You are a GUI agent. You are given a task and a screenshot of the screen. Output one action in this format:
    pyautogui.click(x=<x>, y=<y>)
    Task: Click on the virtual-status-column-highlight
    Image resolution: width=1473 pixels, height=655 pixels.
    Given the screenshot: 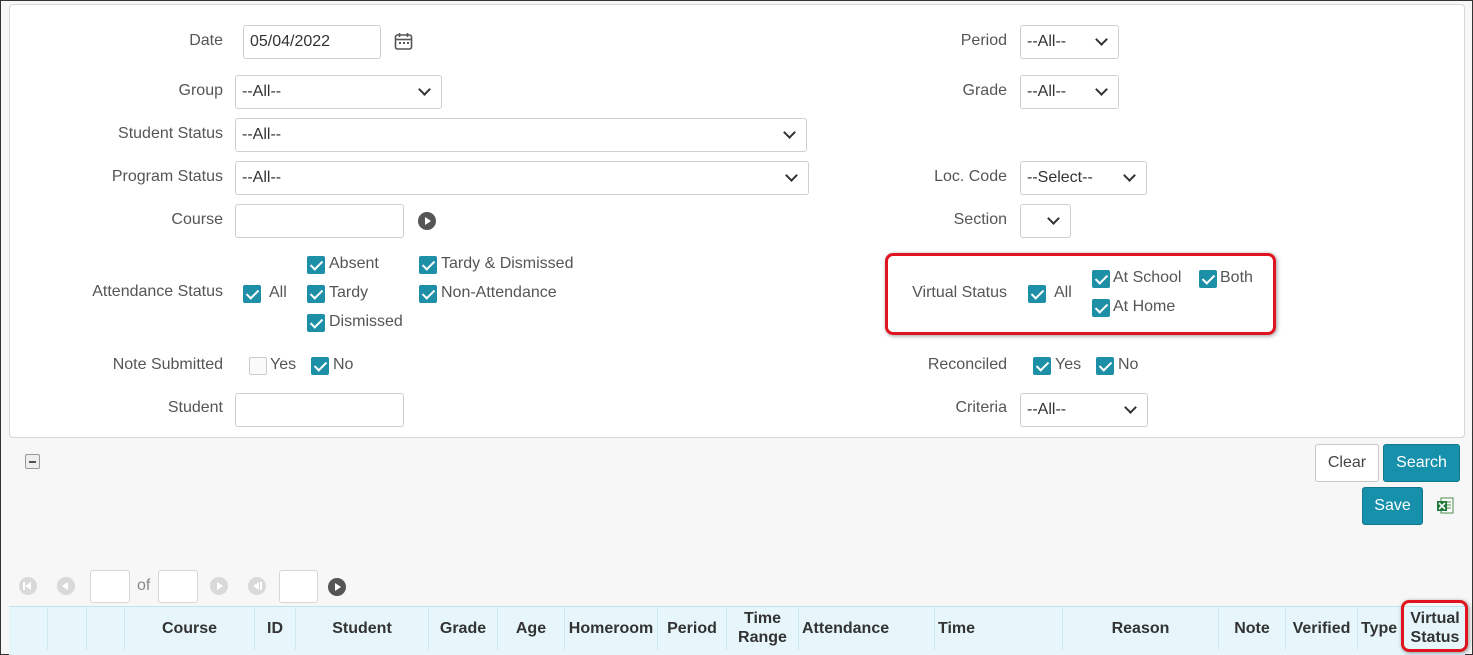 What is the action you would take?
    pyautogui.click(x=1434, y=626)
    